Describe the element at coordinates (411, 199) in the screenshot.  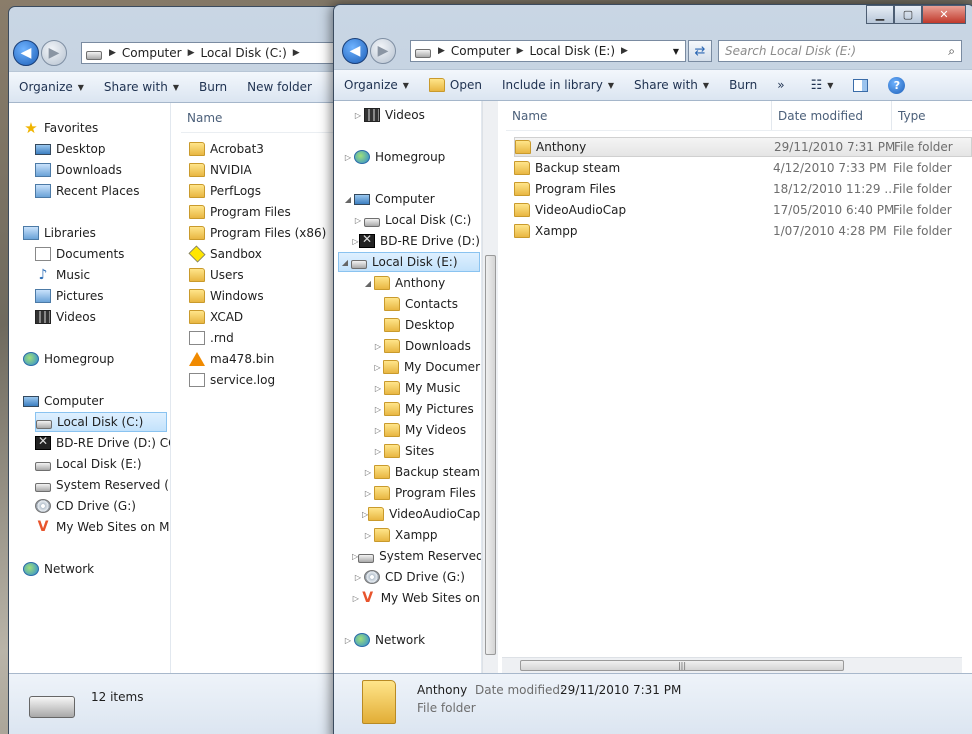
I see `nav-item: ◢ Computer` at that location.